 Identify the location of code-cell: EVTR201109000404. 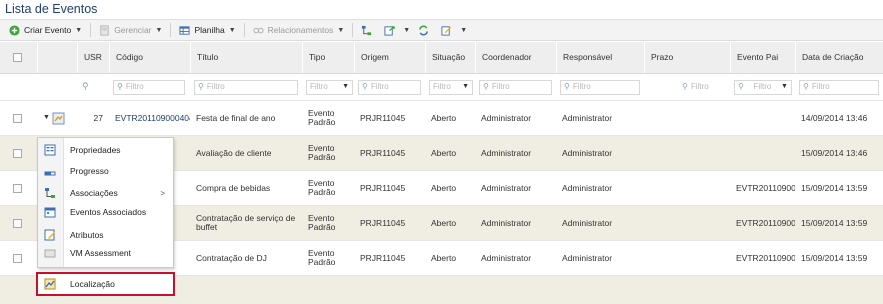
(149, 118).